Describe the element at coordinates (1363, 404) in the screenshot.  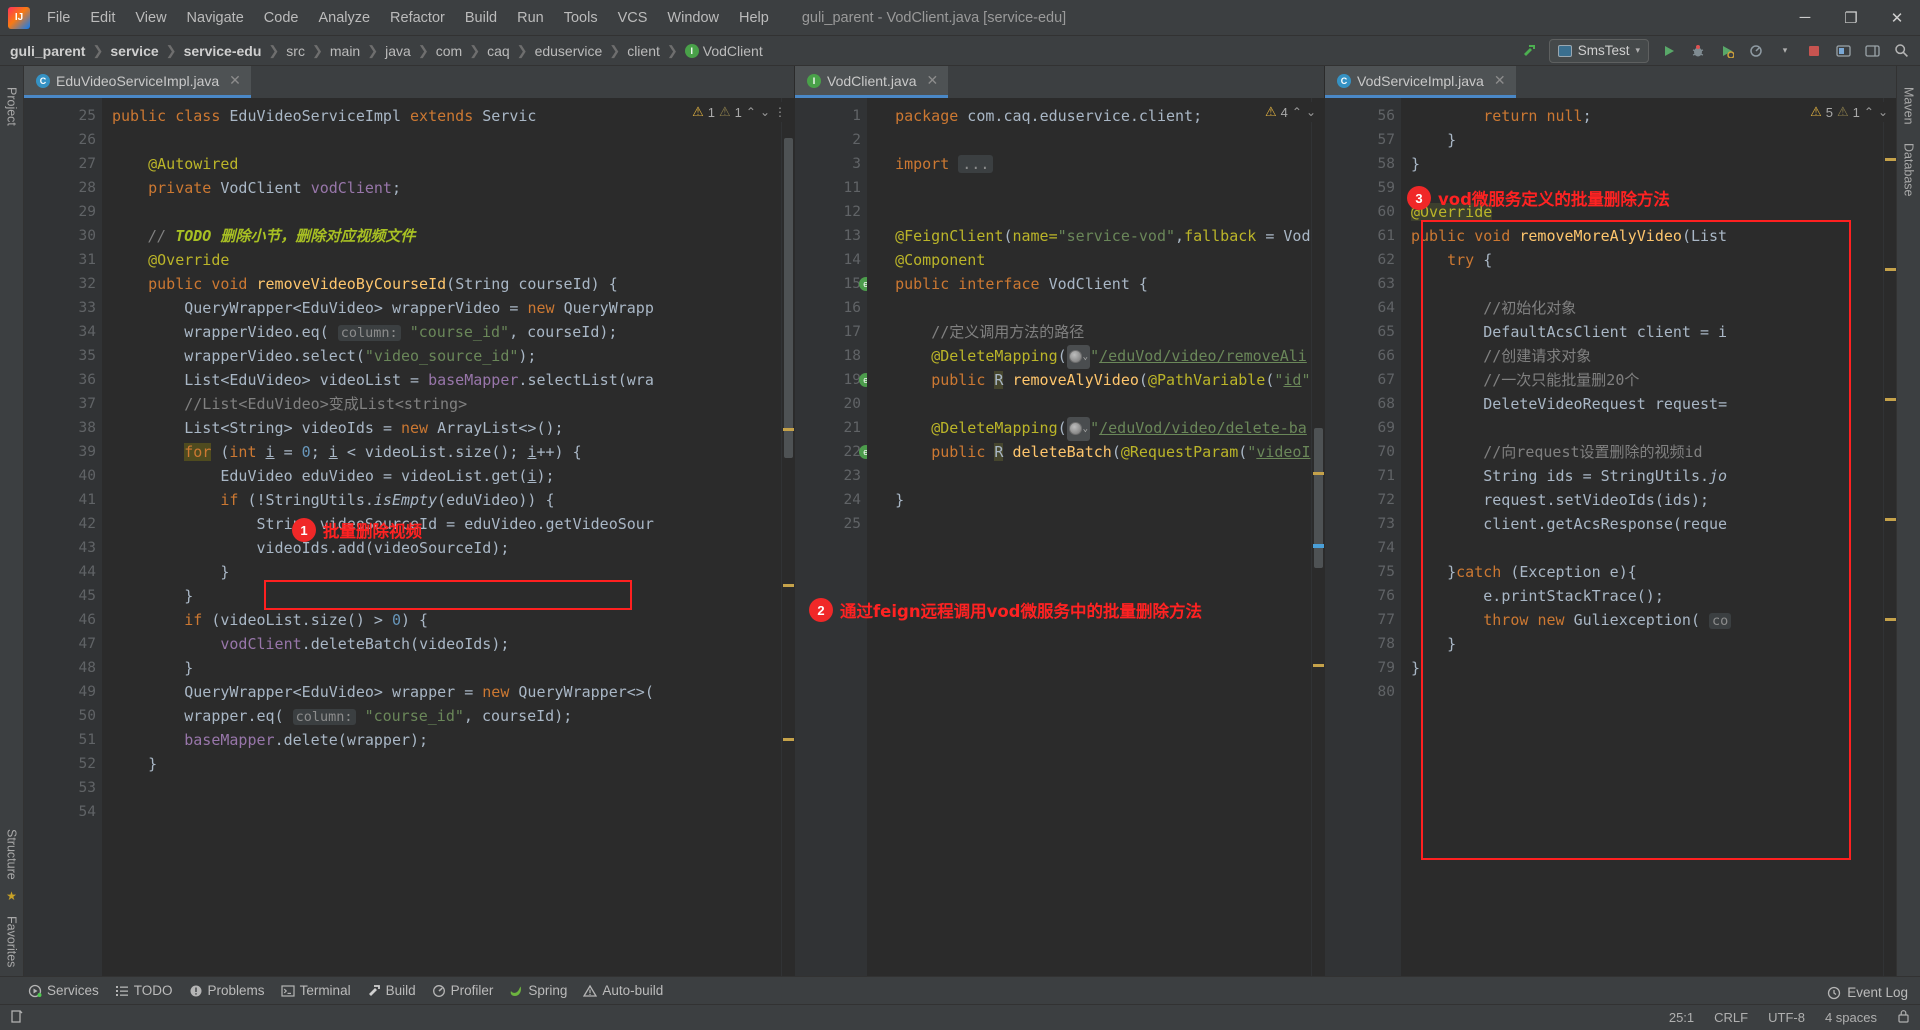
I see `line-number: 68` at that location.